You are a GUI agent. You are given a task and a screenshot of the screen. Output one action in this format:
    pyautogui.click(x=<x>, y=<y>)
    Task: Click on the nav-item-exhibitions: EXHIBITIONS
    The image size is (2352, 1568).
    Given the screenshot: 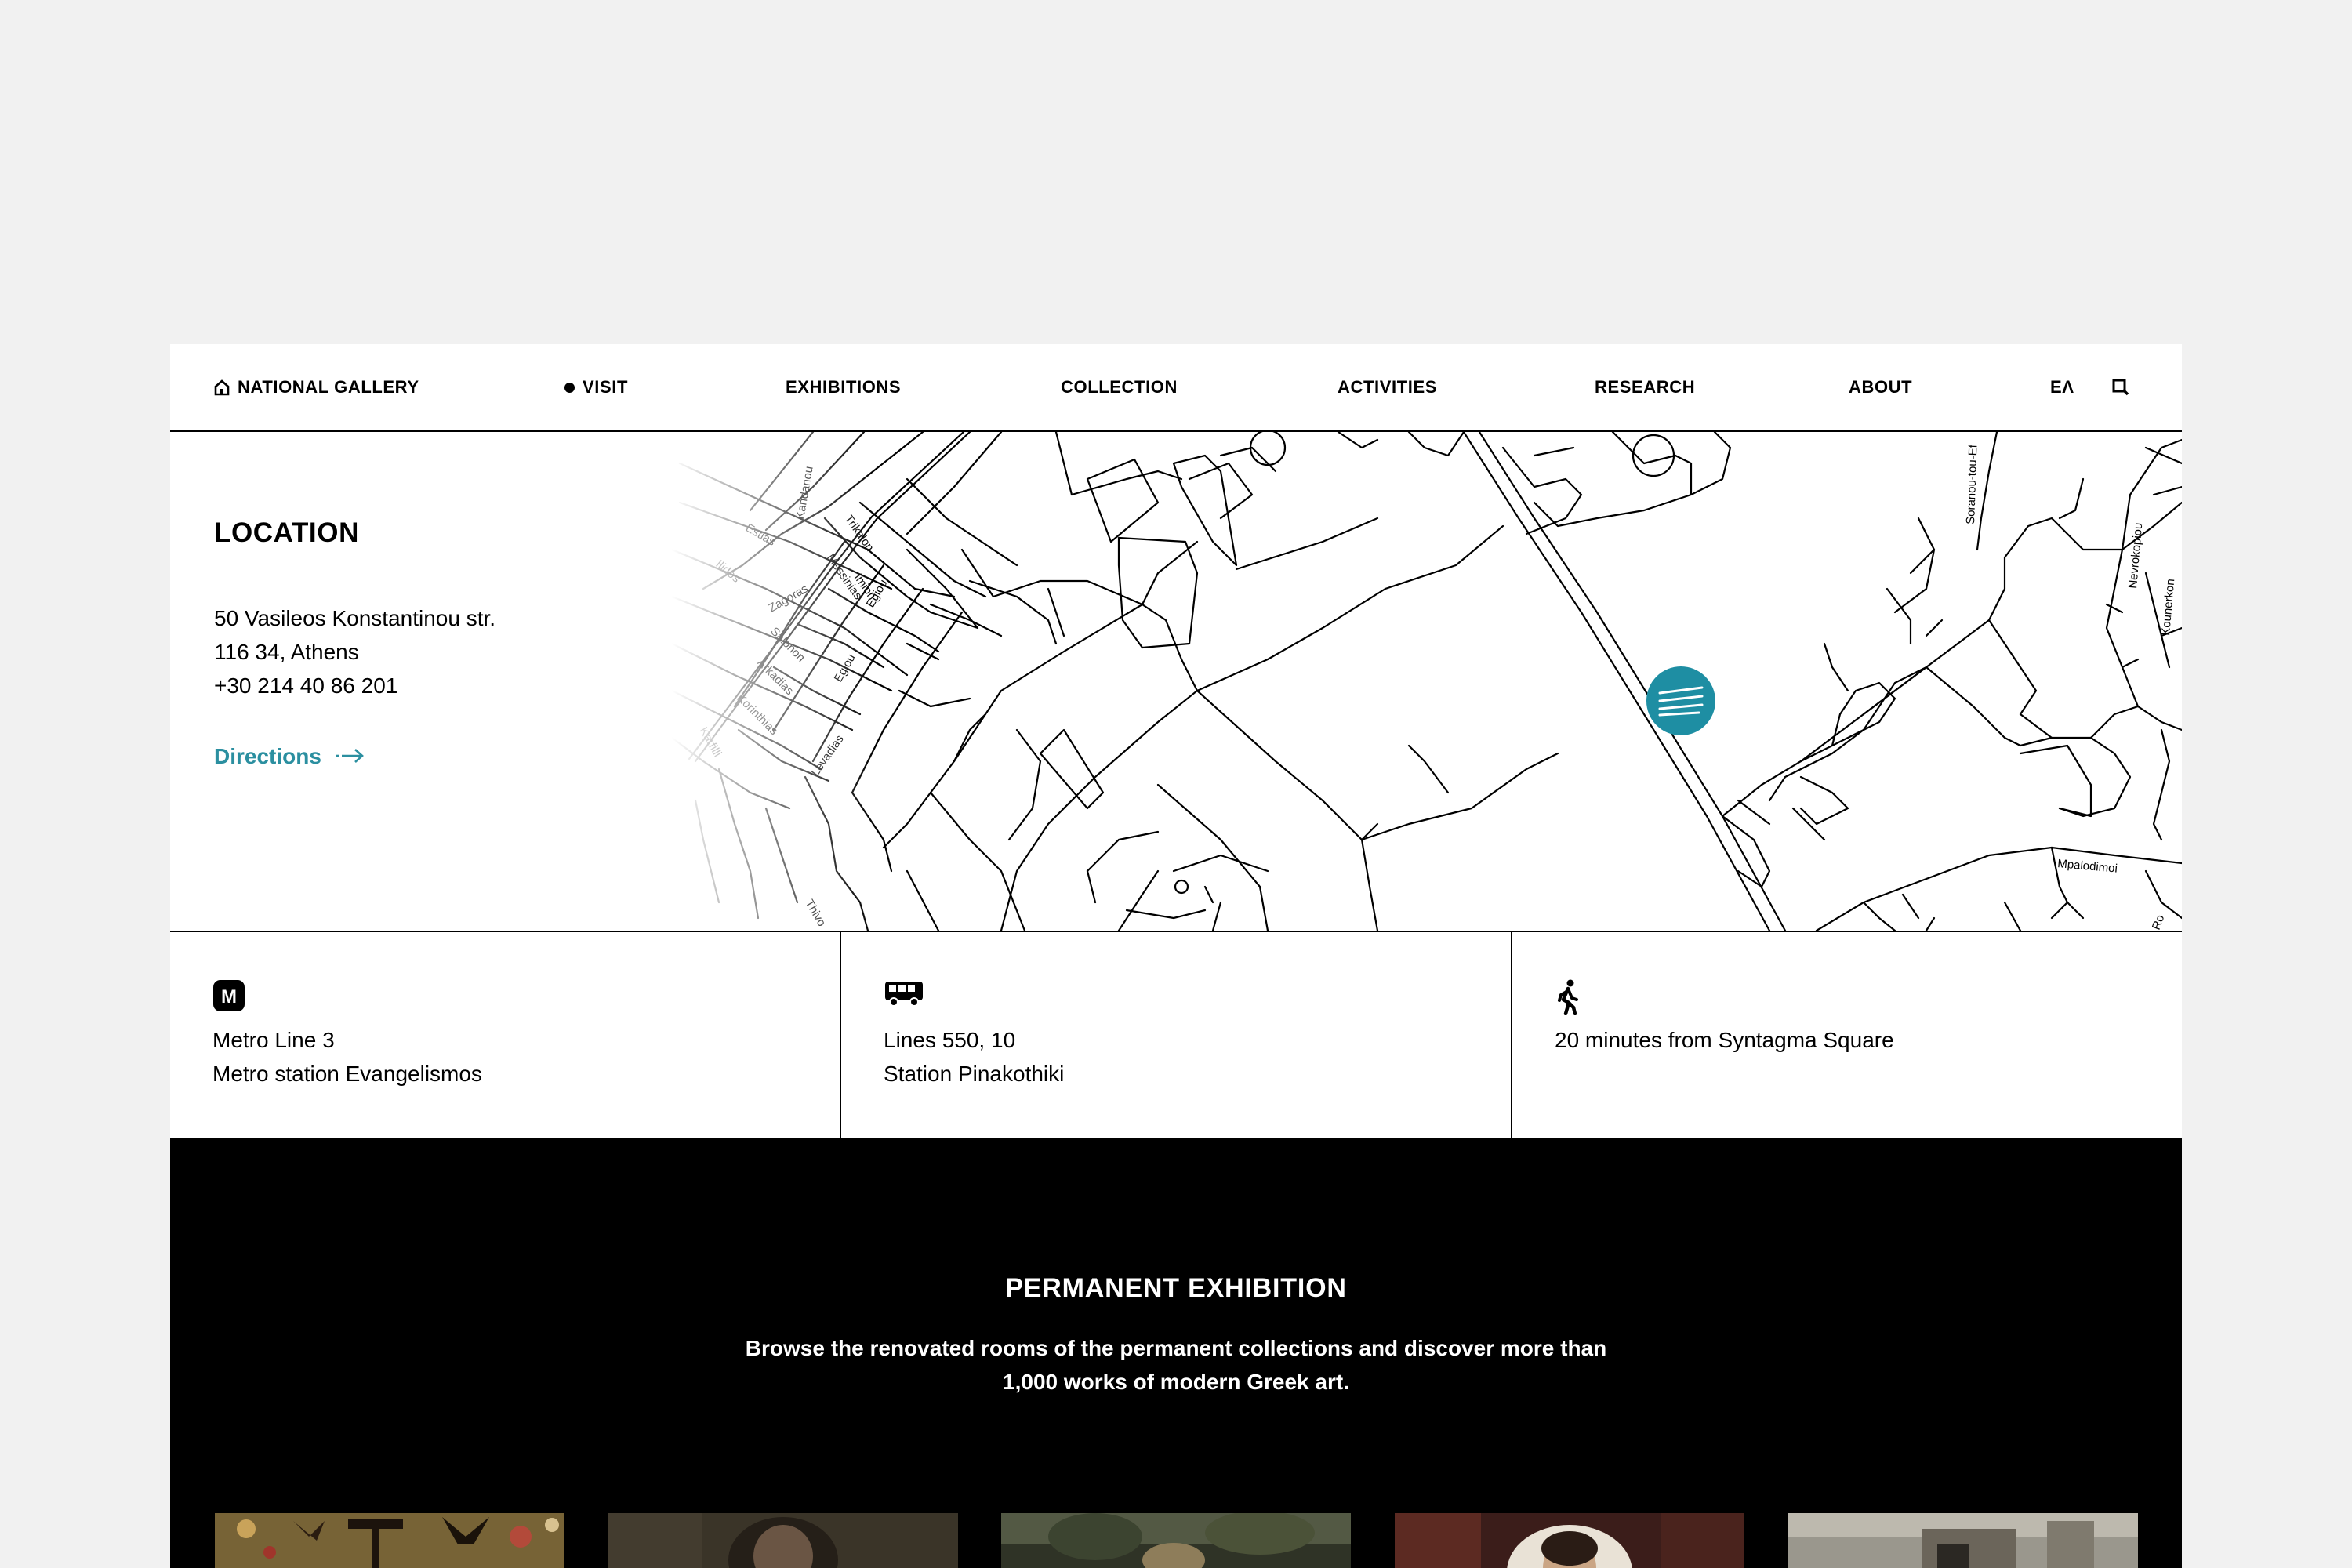 What is the action you would take?
    pyautogui.click(x=843, y=387)
    